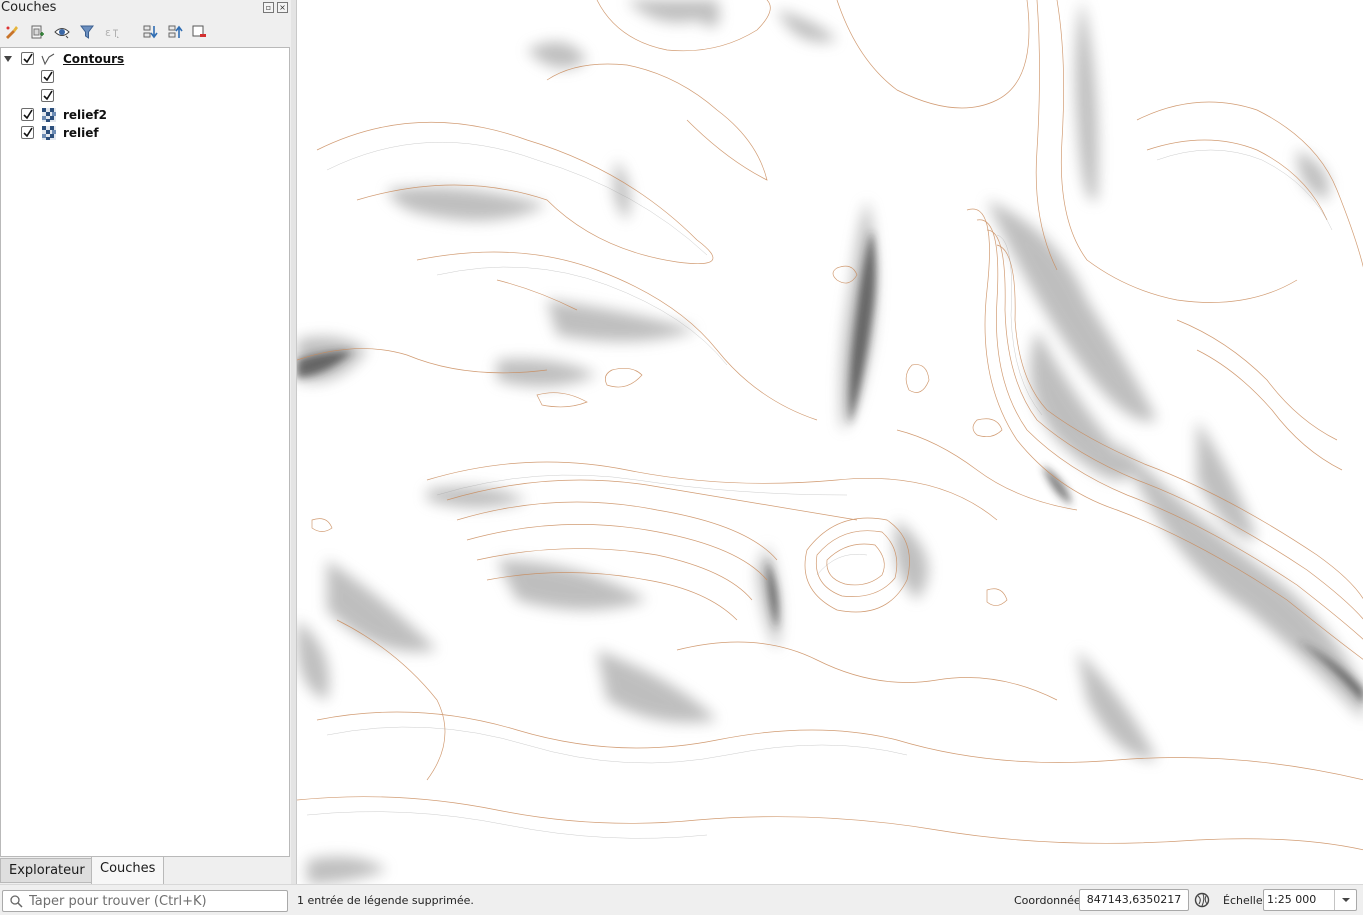  I want to click on layers-toolbar: ε, so click(145, 32).